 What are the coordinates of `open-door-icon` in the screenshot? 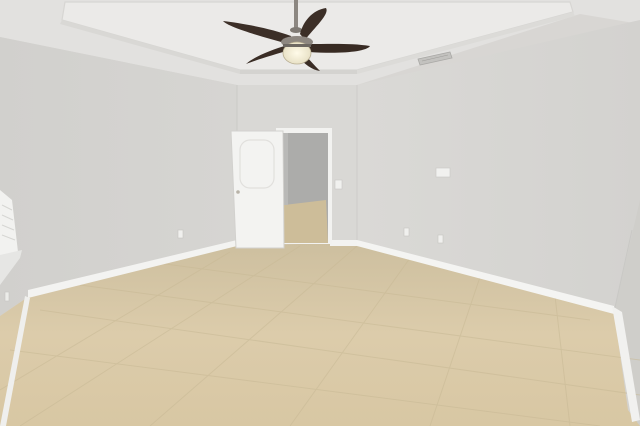 It's located at (257, 189).